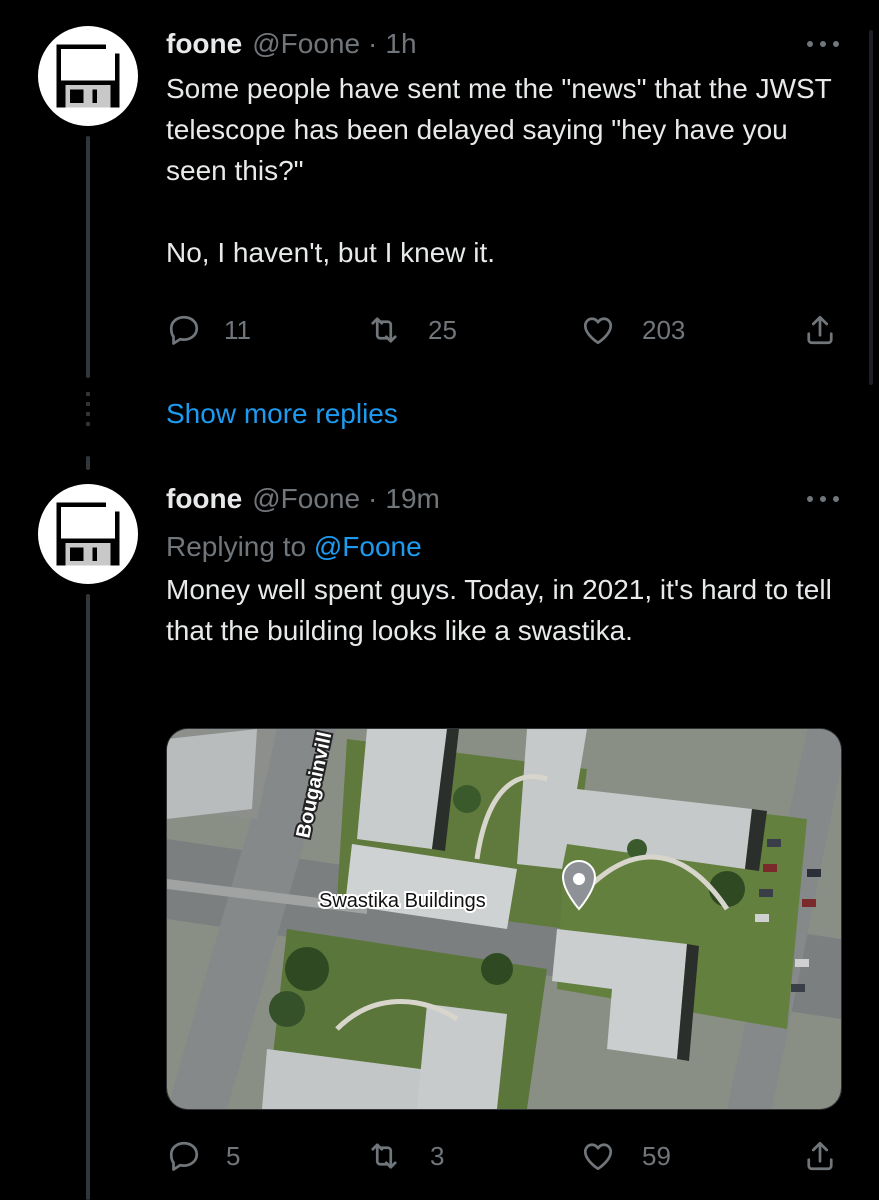  I want to click on tweet-actions: 5 3 59, so click(502, 1156).